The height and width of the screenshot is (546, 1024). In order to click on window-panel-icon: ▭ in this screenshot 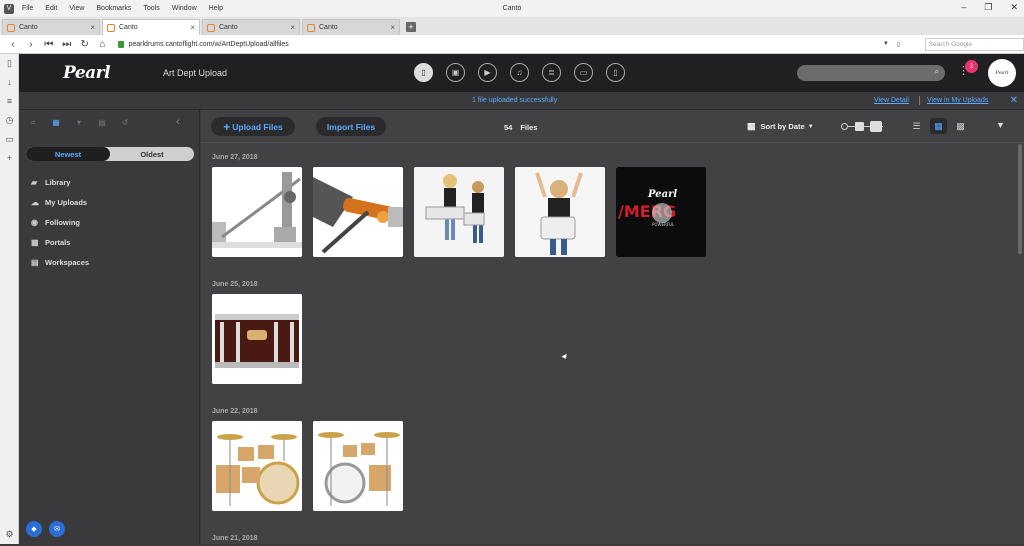, I will do `click(9, 139)`.